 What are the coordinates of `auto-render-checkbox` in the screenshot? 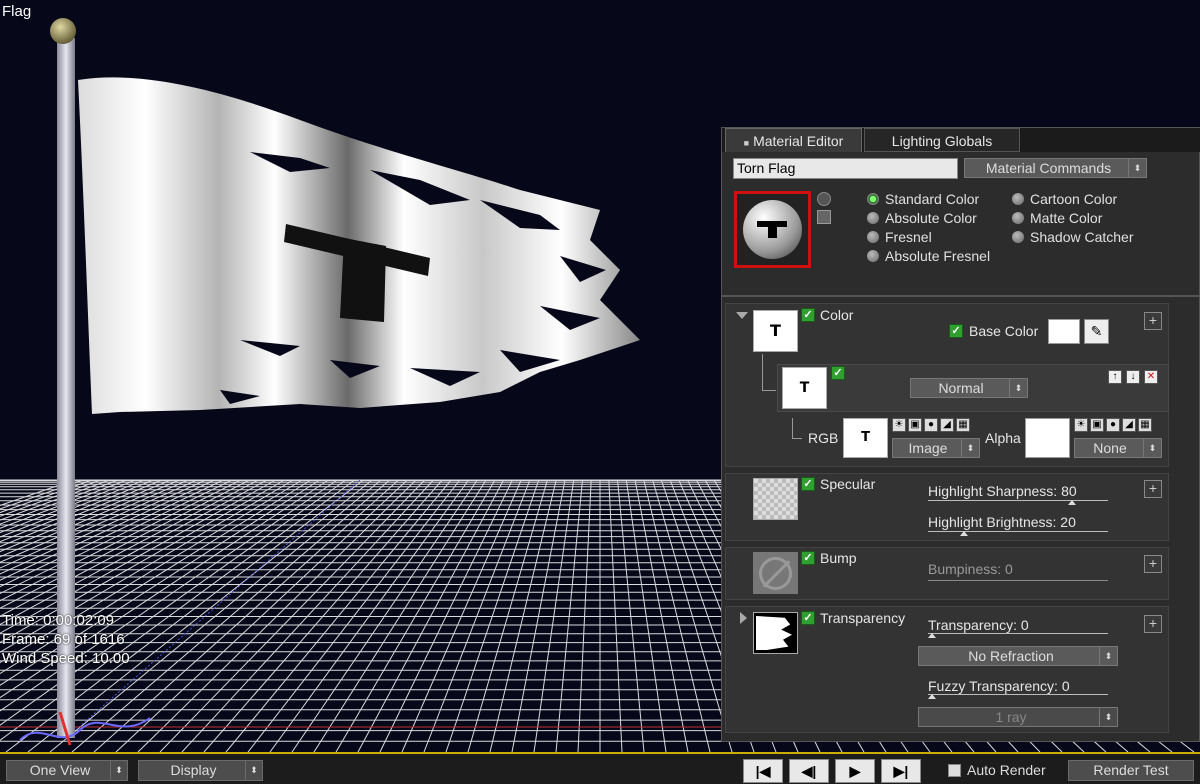 It's located at (954, 770).